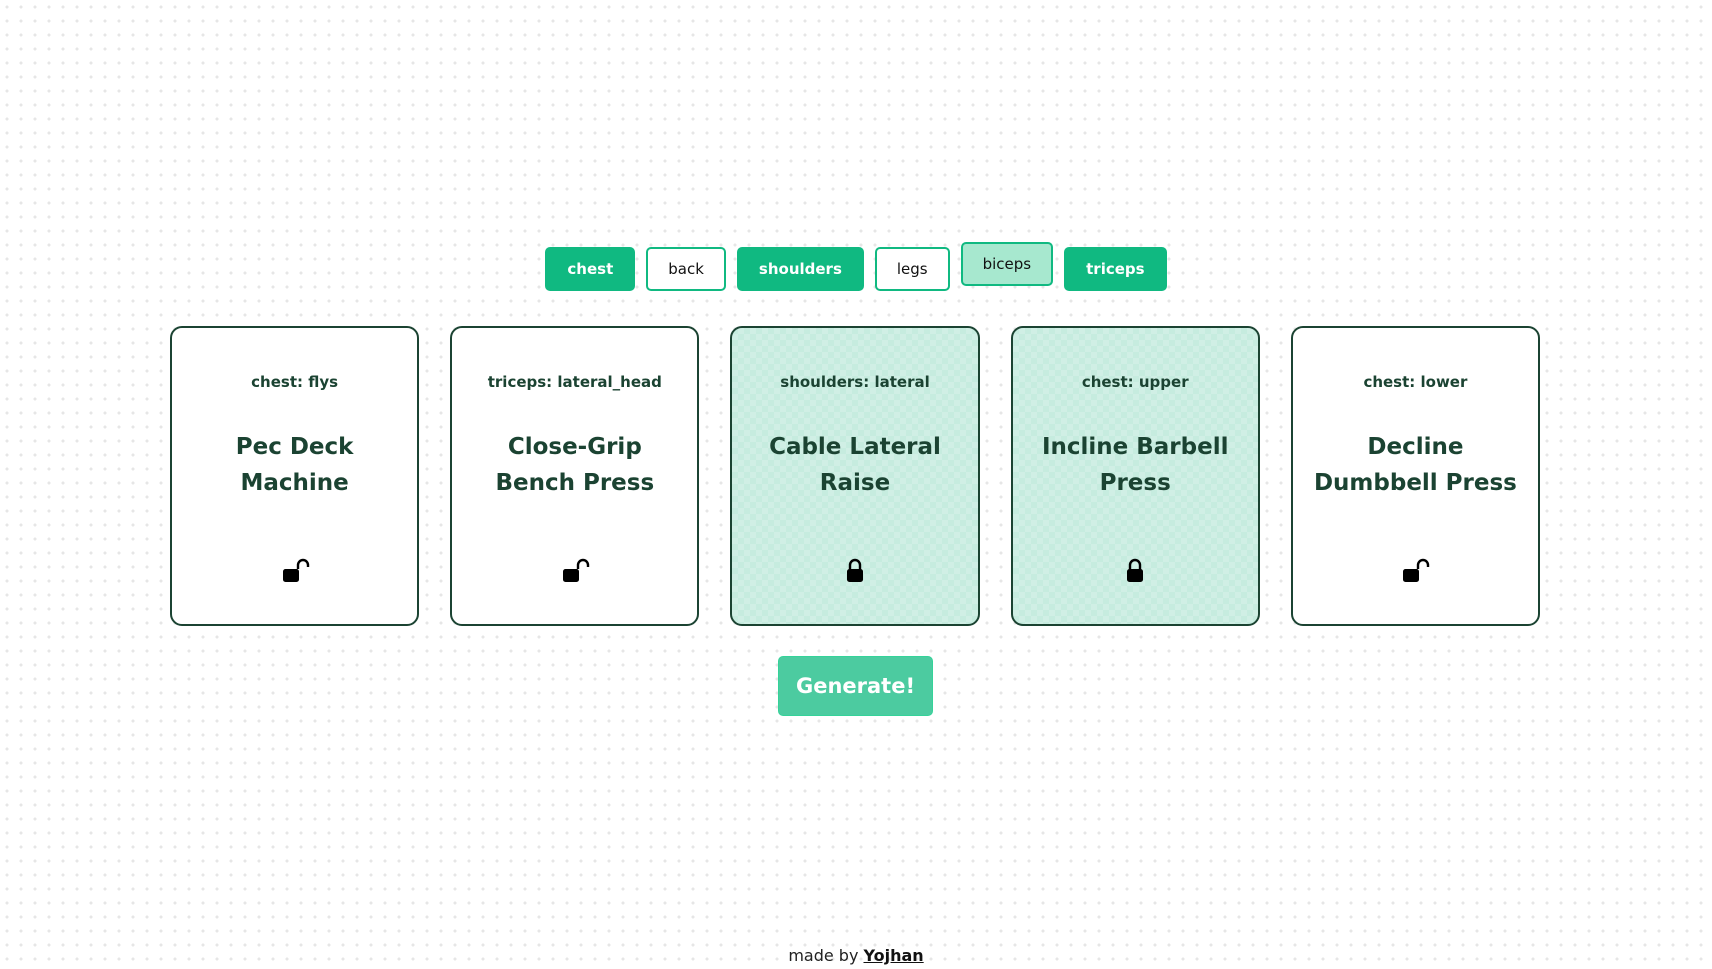 The height and width of the screenshot is (969, 1712). What do you see at coordinates (800, 269) in the screenshot?
I see `filter-shoulders: shoulders` at bounding box center [800, 269].